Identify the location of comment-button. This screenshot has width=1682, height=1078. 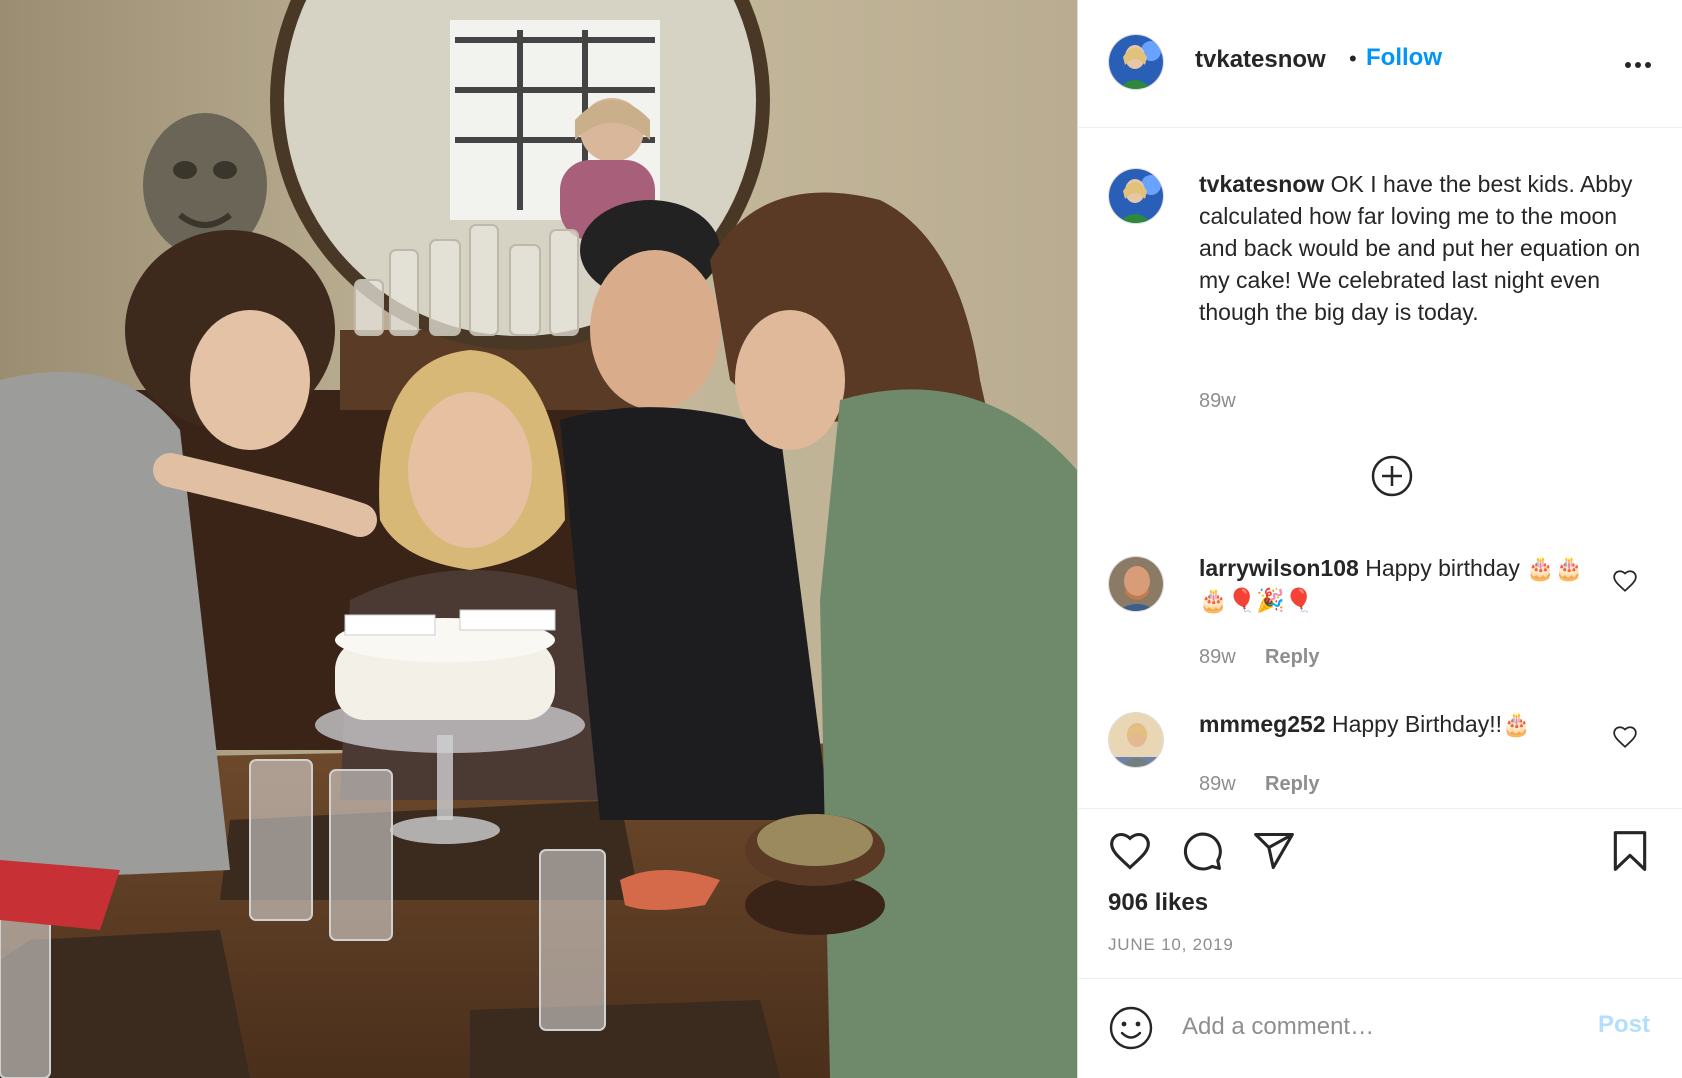
(1202, 851).